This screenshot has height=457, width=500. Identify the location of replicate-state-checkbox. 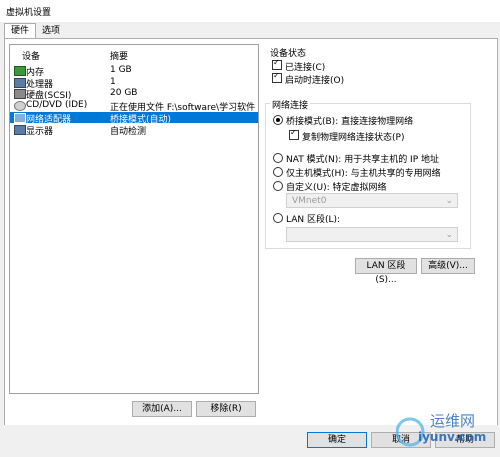
(294, 134).